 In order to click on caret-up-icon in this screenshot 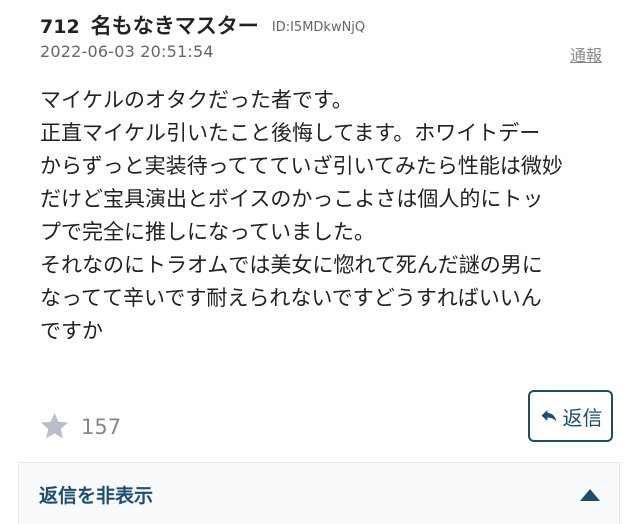, I will do `click(590, 495)`.